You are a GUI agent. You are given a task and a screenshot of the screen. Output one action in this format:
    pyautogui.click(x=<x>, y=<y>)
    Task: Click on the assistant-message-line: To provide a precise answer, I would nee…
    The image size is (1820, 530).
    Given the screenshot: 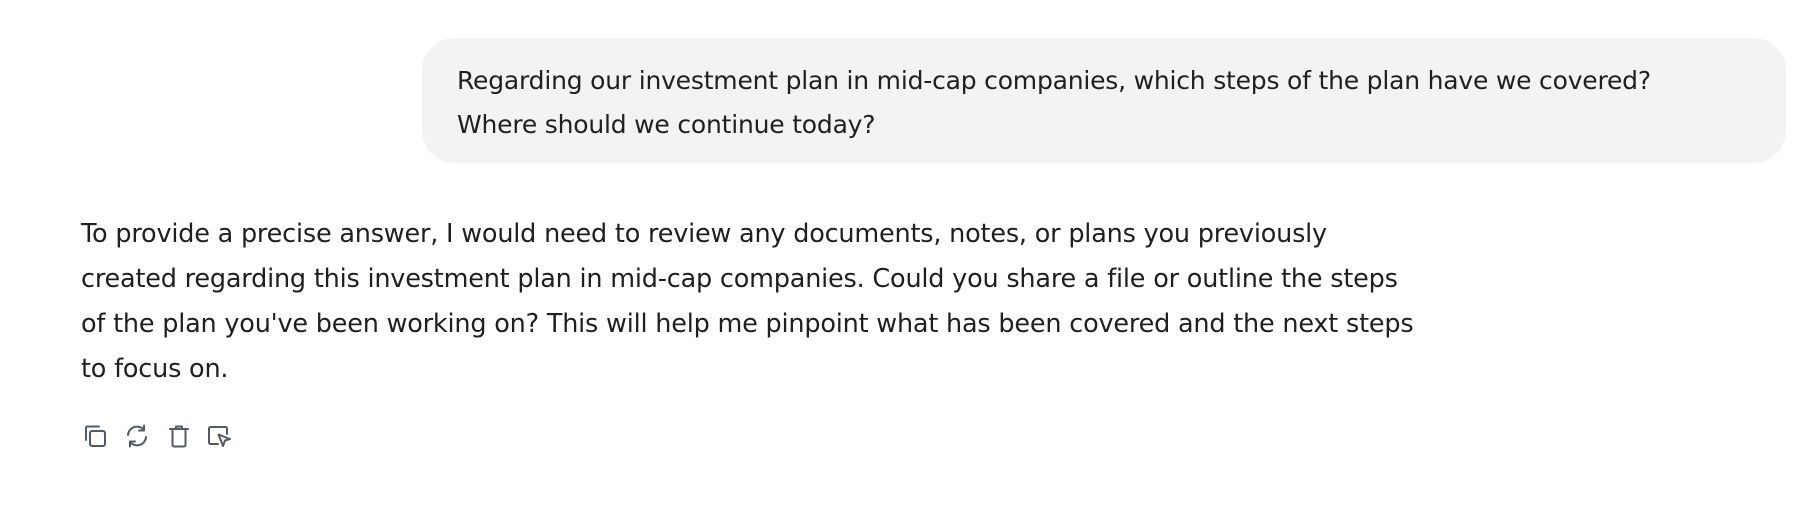 What is the action you would take?
    pyautogui.click(x=704, y=234)
    